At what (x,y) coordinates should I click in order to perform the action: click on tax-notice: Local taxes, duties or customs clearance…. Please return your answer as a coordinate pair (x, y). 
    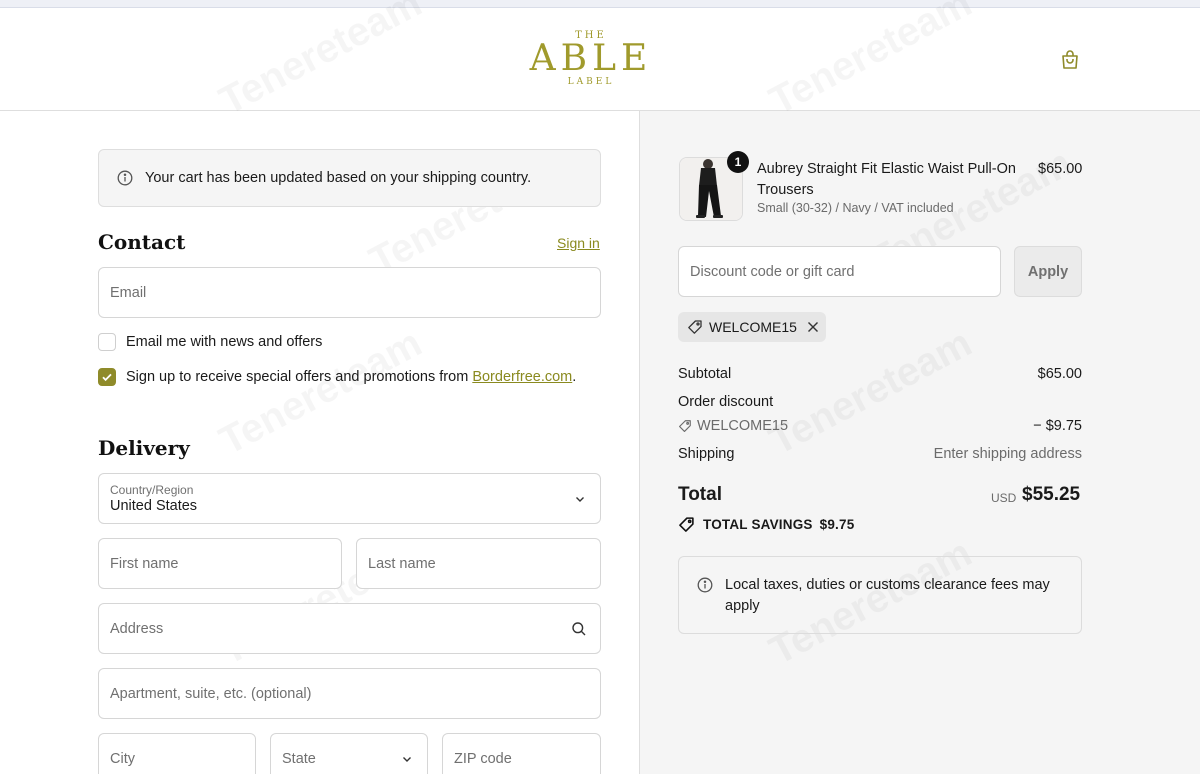
    Looking at the image, I should click on (880, 595).